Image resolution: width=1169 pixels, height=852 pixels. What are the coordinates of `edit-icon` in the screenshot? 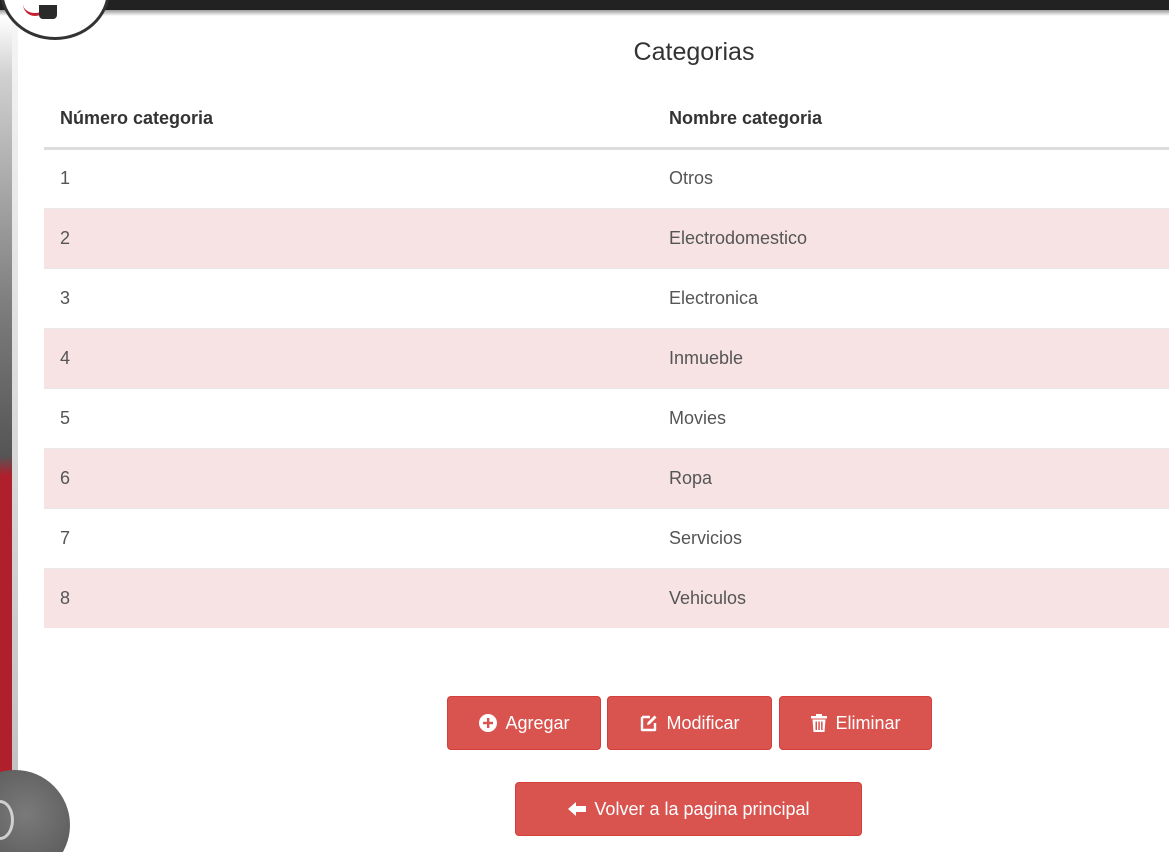 It's located at (649, 723).